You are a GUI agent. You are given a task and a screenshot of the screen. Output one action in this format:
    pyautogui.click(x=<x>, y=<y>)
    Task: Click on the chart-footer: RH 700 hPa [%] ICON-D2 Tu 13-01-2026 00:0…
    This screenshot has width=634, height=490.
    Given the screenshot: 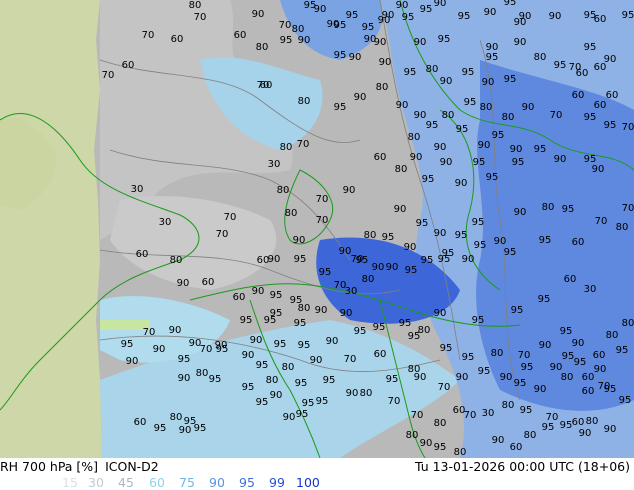 What is the action you would take?
    pyautogui.click(x=317, y=474)
    